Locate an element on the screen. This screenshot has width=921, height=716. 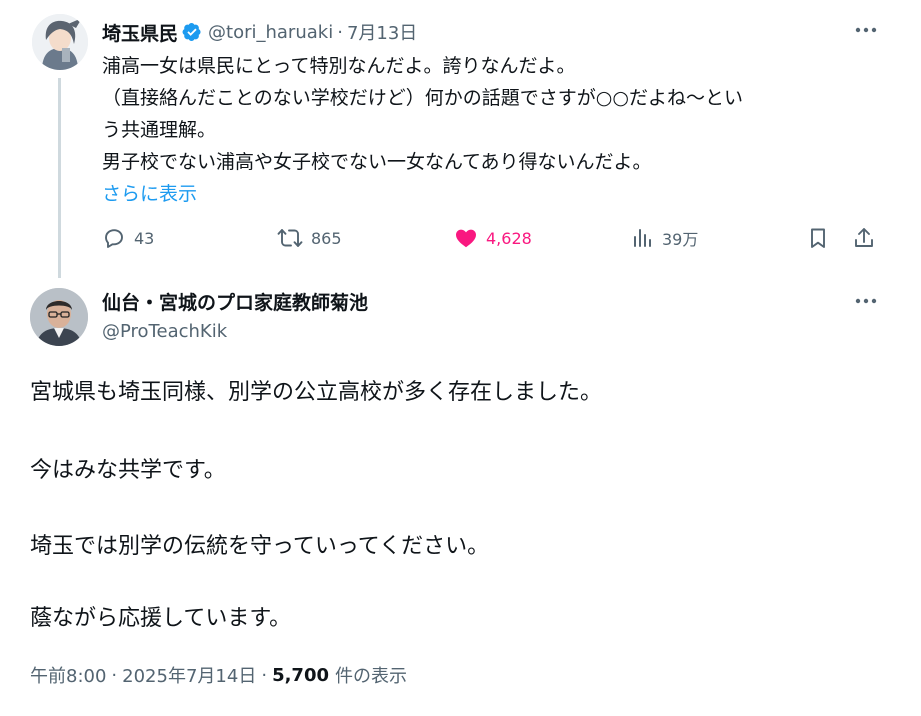
share-icon is located at coordinates (864, 237).